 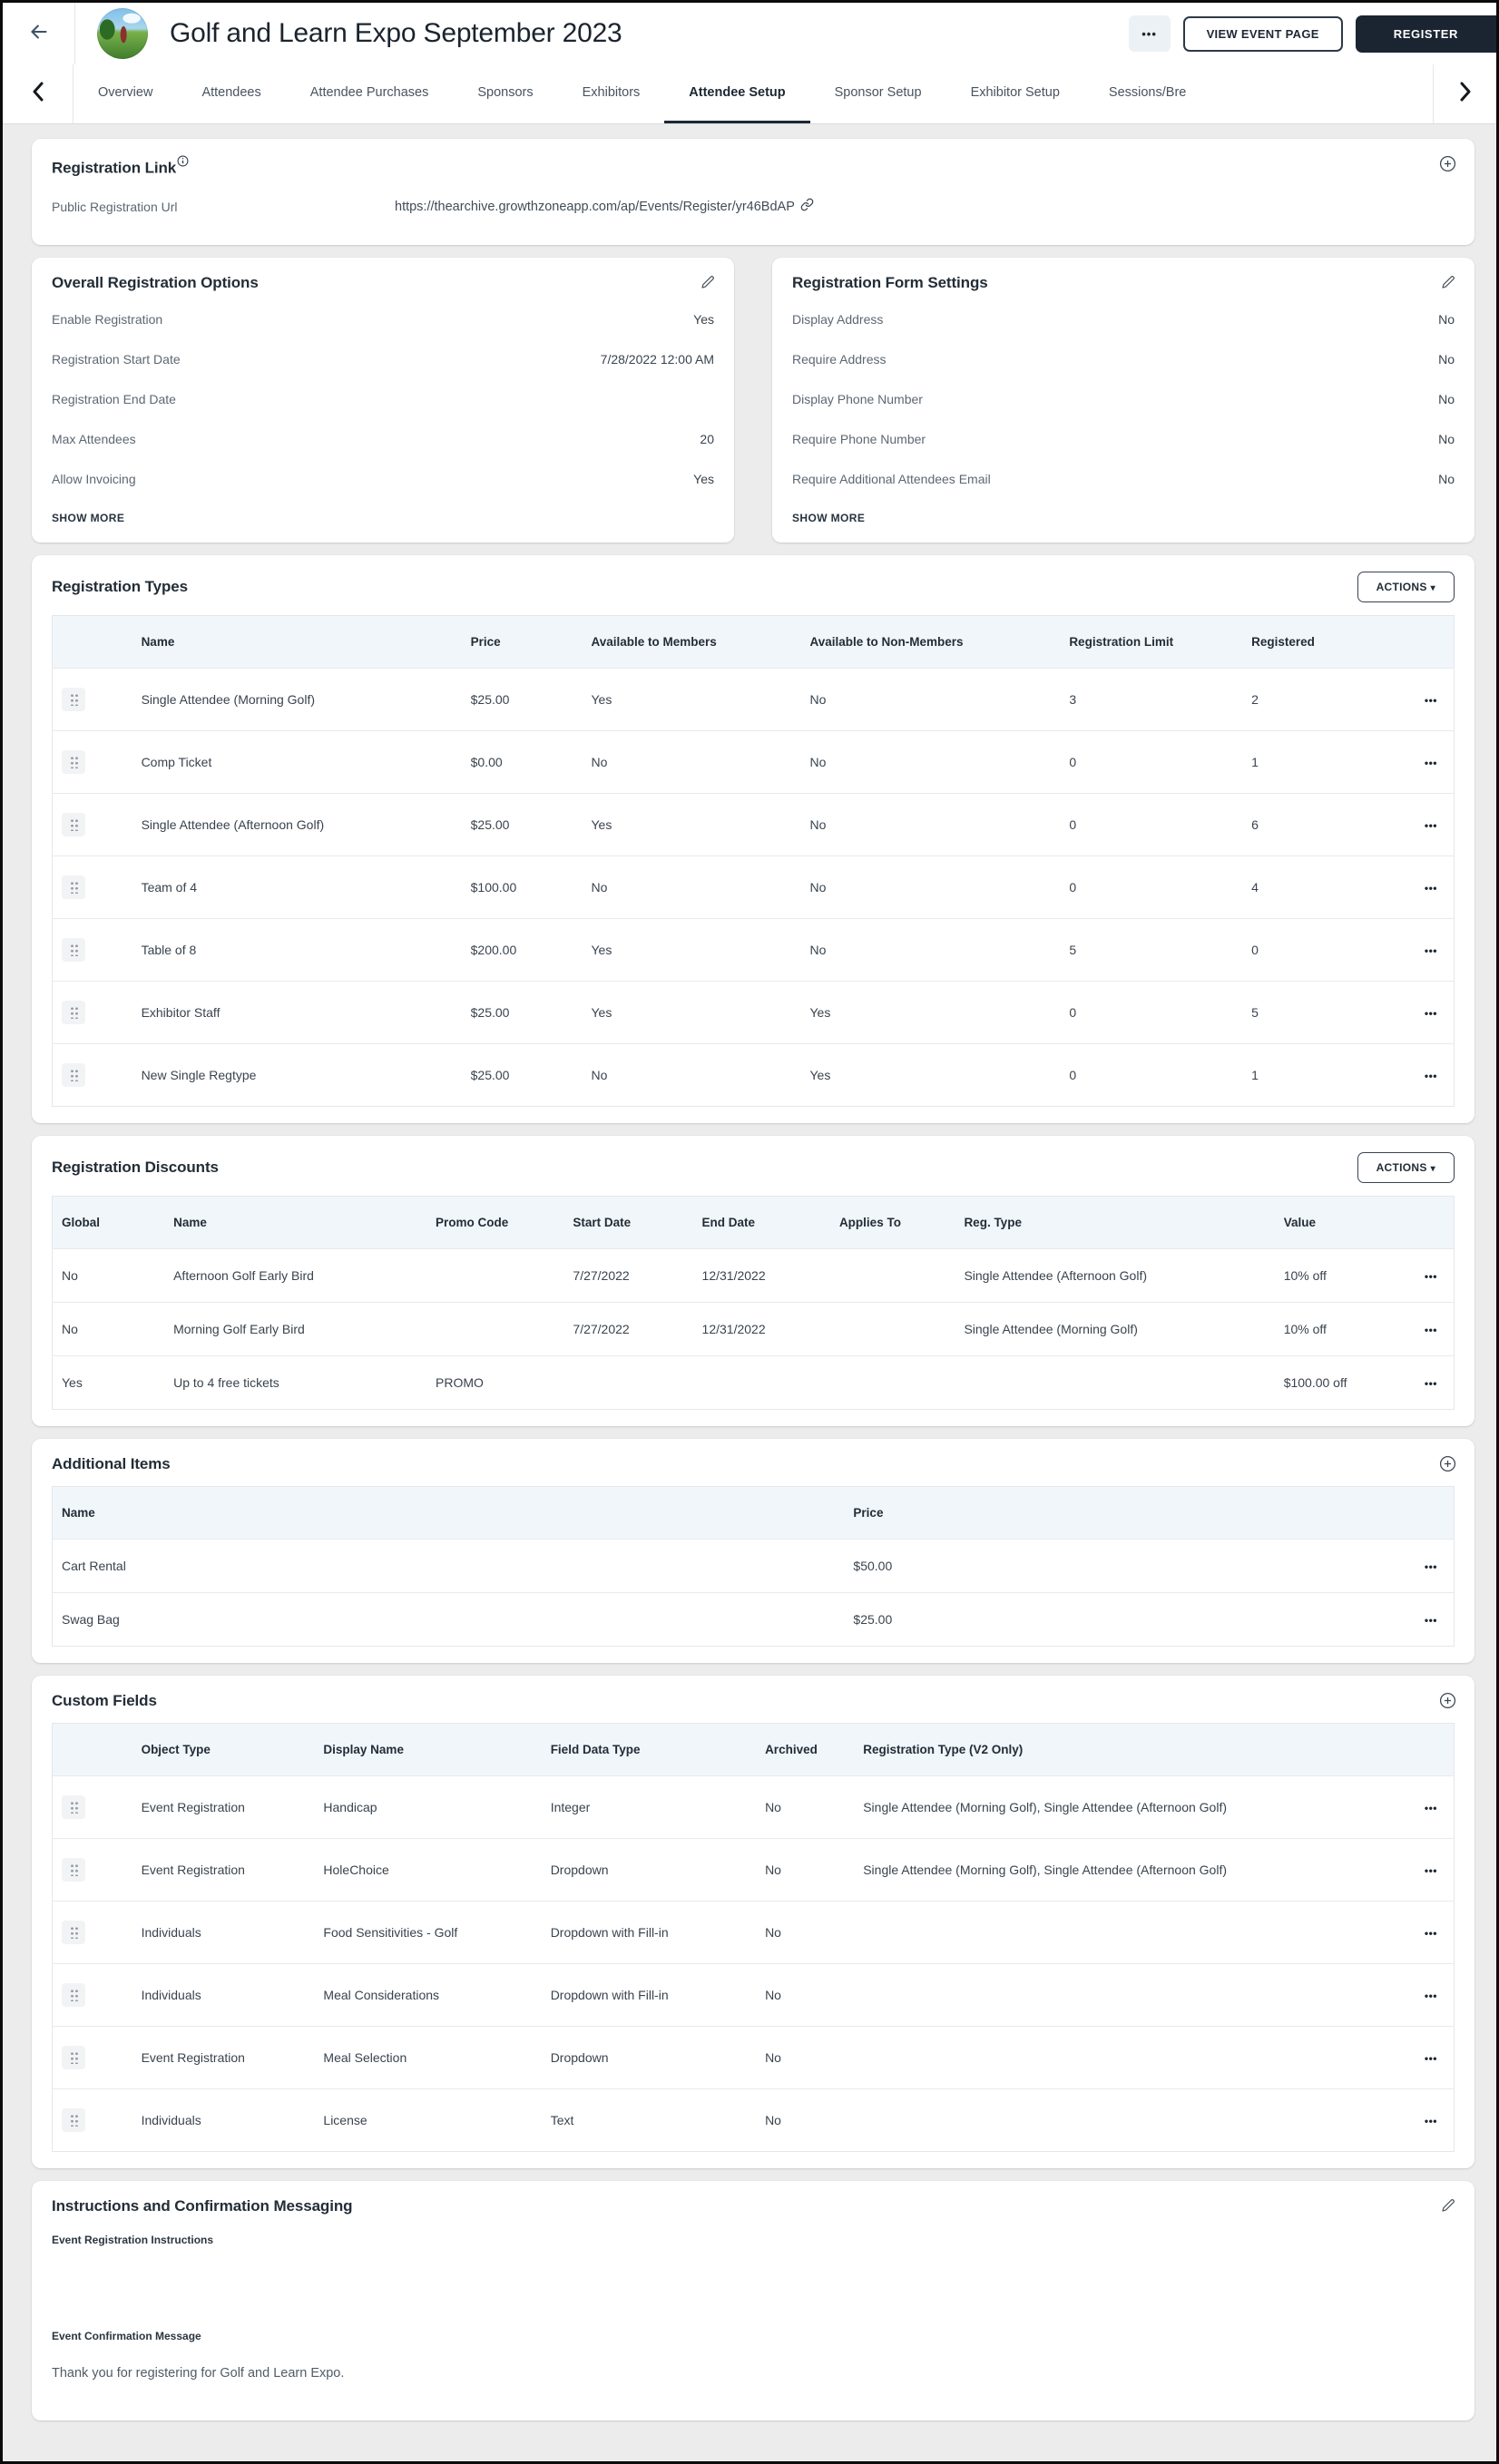 I want to click on additional-items-title: Additional Items, so click(x=111, y=1463).